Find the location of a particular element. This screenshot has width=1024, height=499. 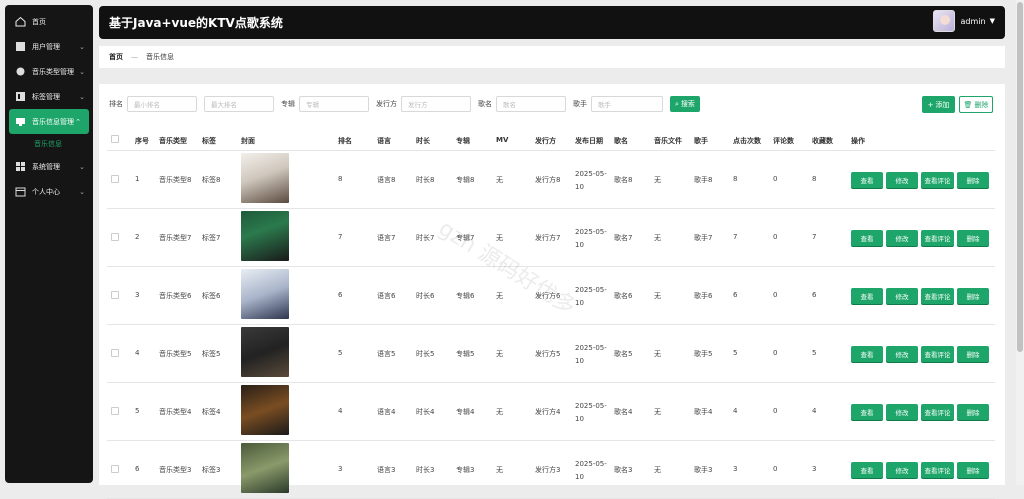

cell-tag: 标签5 is located at coordinates (211, 354).